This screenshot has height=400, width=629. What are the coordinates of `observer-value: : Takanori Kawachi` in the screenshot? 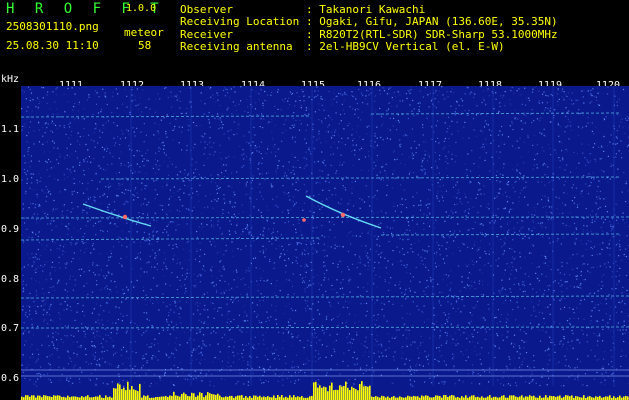 It's located at (366, 9).